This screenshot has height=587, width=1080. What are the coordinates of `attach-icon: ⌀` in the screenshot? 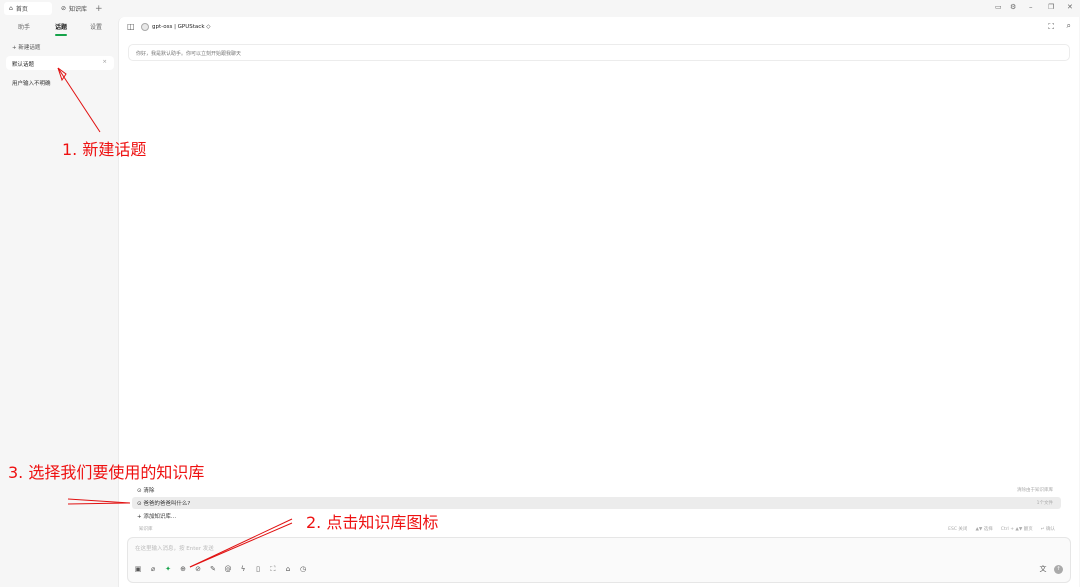 It's located at (153, 569).